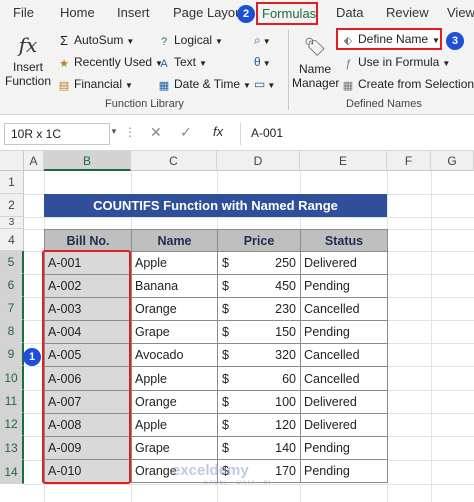 Image resolution: width=474 pixels, height=502 pixels. Describe the element at coordinates (287, 13) in the screenshot. I see `tab-formulas: Formulas` at that location.